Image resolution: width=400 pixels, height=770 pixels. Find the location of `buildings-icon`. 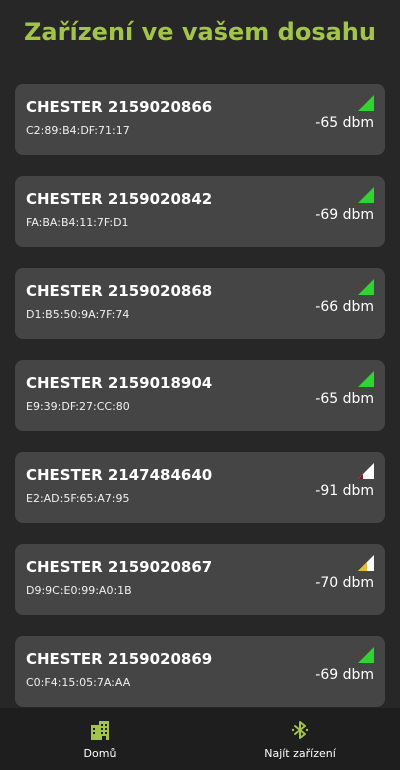

buildings-icon is located at coordinates (100, 730).